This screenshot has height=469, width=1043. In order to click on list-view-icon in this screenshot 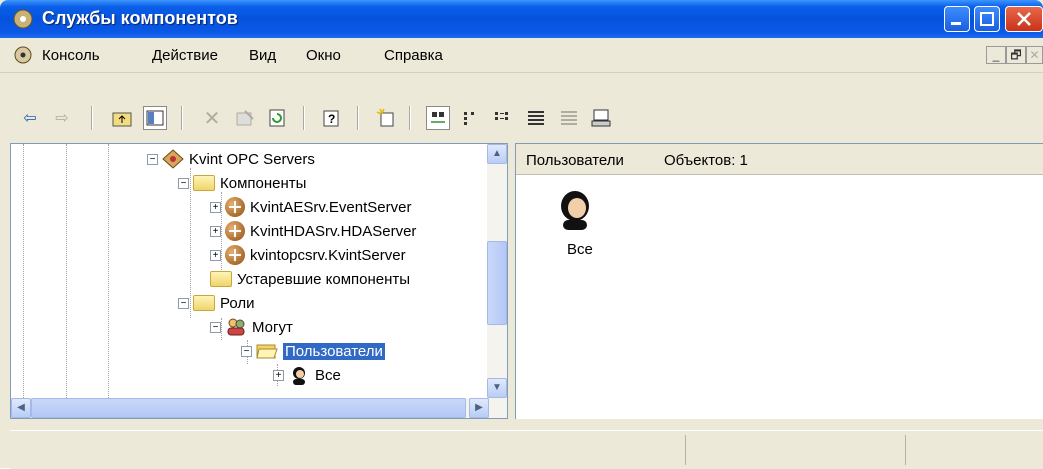, I will do `click(503, 118)`.